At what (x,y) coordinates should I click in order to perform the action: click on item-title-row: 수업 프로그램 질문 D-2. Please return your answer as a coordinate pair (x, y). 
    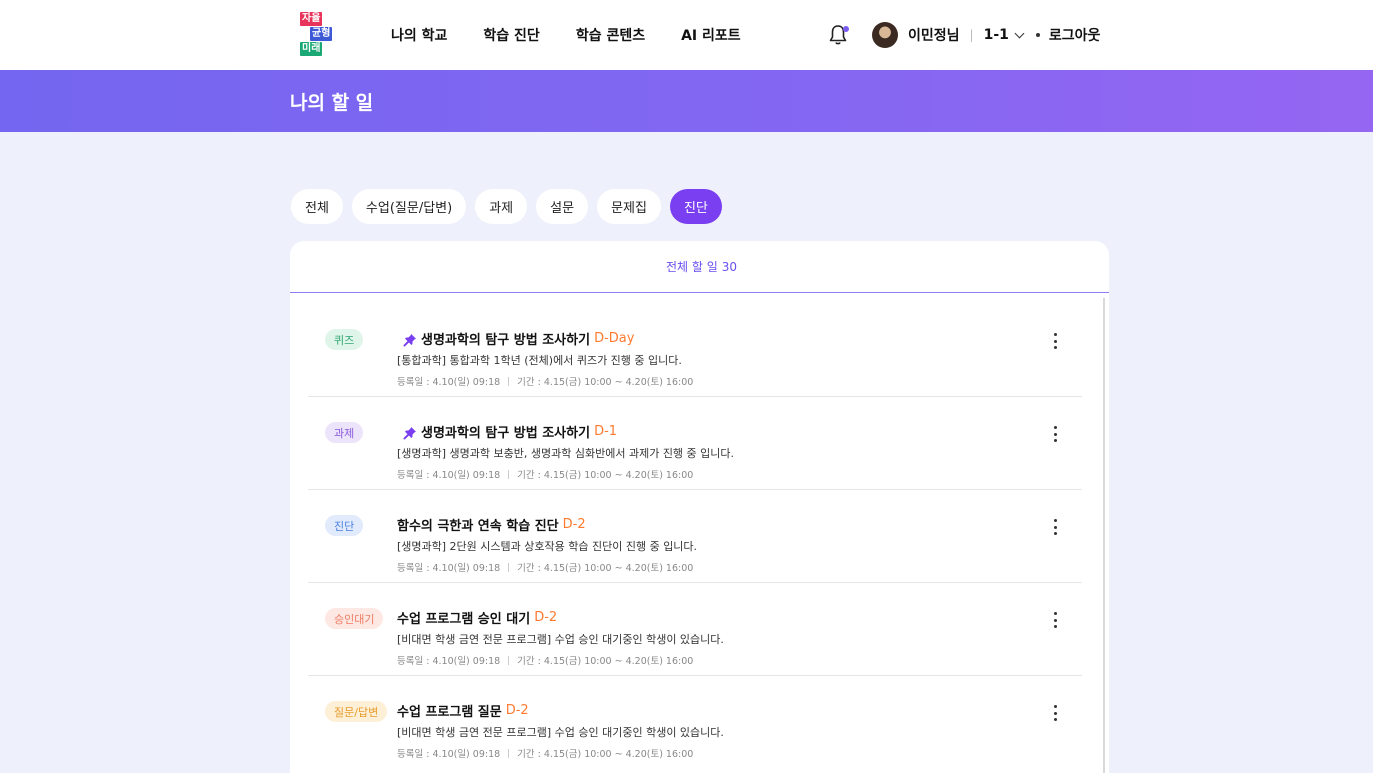
    Looking at the image, I should click on (463, 710).